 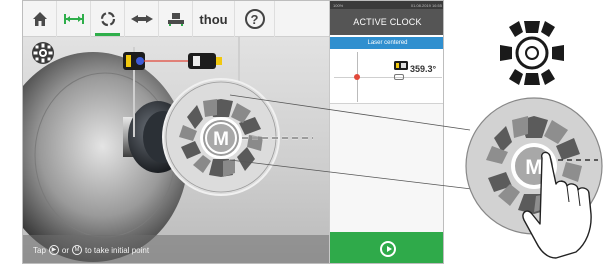 I want to click on help-button: ?, so click(x=255, y=19).